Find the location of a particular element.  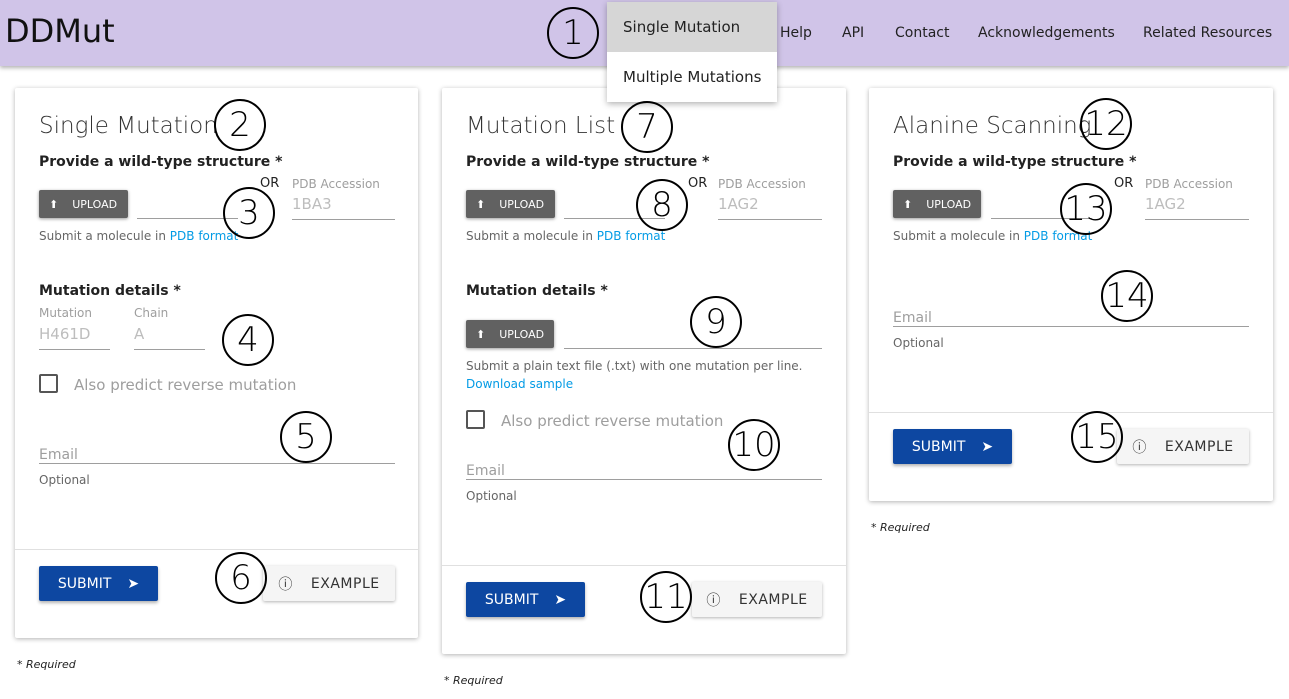

card-title: Alanine Scanning is located at coordinates (992, 126).